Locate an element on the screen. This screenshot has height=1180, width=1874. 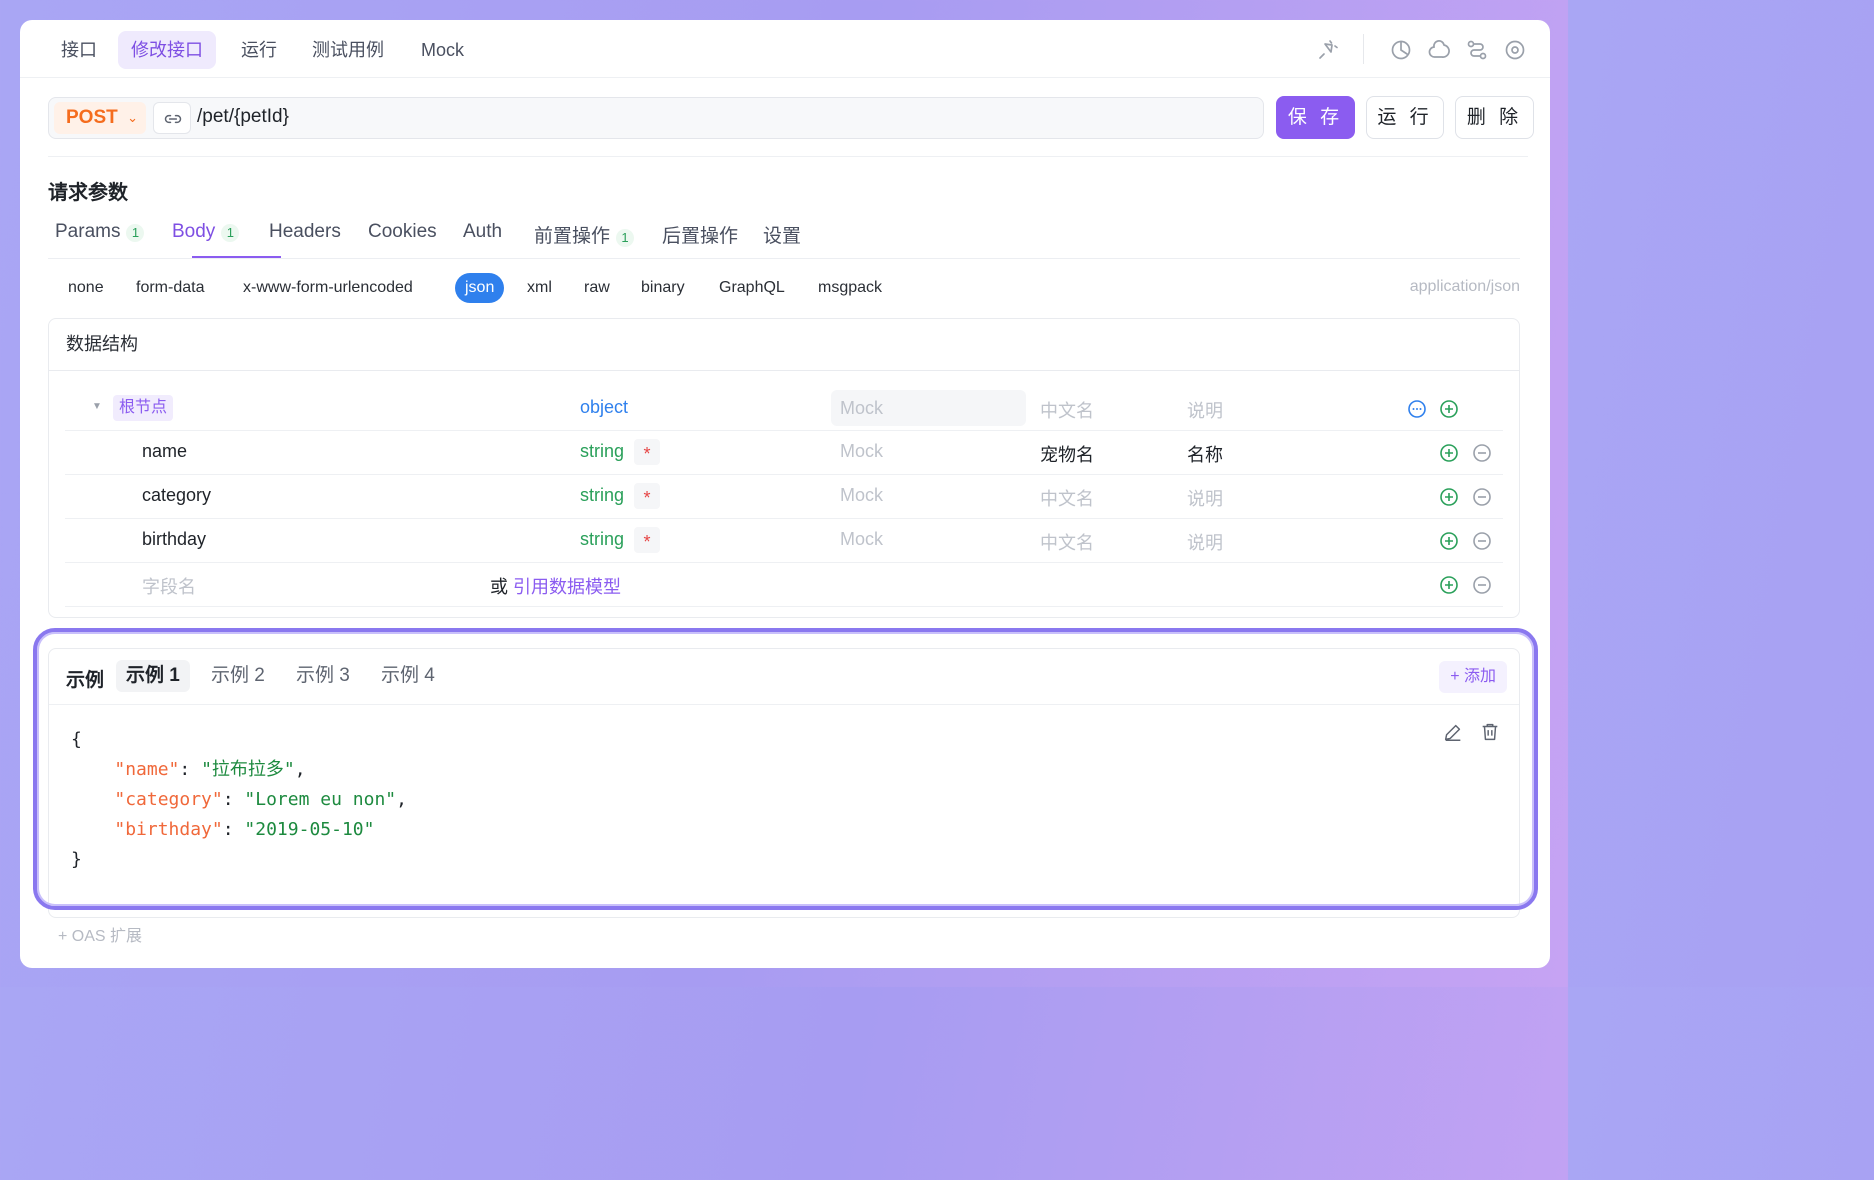
delete-button: 删 除 is located at coordinates (1494, 117).